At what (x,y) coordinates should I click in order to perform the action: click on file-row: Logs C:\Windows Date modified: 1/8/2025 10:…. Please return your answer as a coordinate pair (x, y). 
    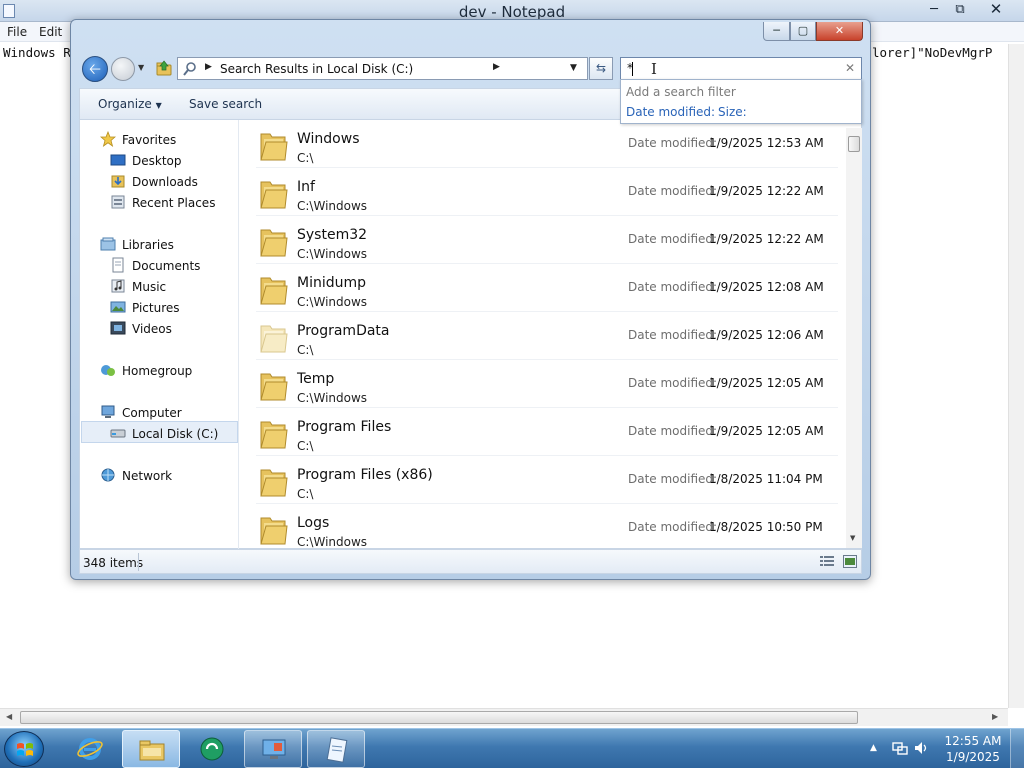
    Looking at the image, I should click on (547, 526).